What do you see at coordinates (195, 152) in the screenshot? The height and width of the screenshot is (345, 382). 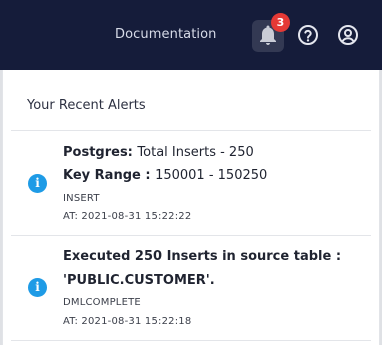 I see `alert-message: Total Inserts - 250` at bounding box center [195, 152].